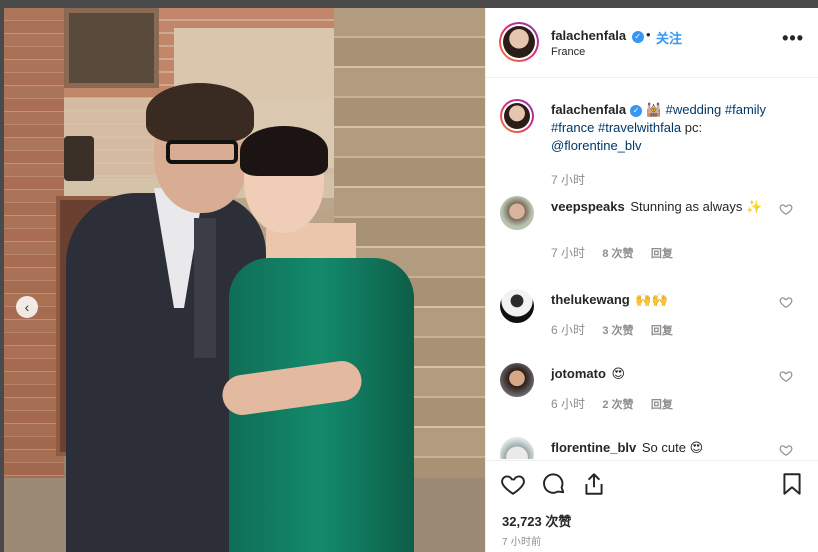 The height and width of the screenshot is (552, 818). What do you see at coordinates (205, 288) in the screenshot?
I see `man-tie` at bounding box center [205, 288].